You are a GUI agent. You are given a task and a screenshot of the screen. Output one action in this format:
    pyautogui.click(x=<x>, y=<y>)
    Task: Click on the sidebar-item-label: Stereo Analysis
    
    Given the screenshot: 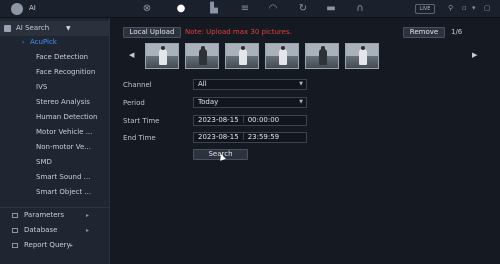 What is the action you would take?
    pyautogui.click(x=63, y=102)
    